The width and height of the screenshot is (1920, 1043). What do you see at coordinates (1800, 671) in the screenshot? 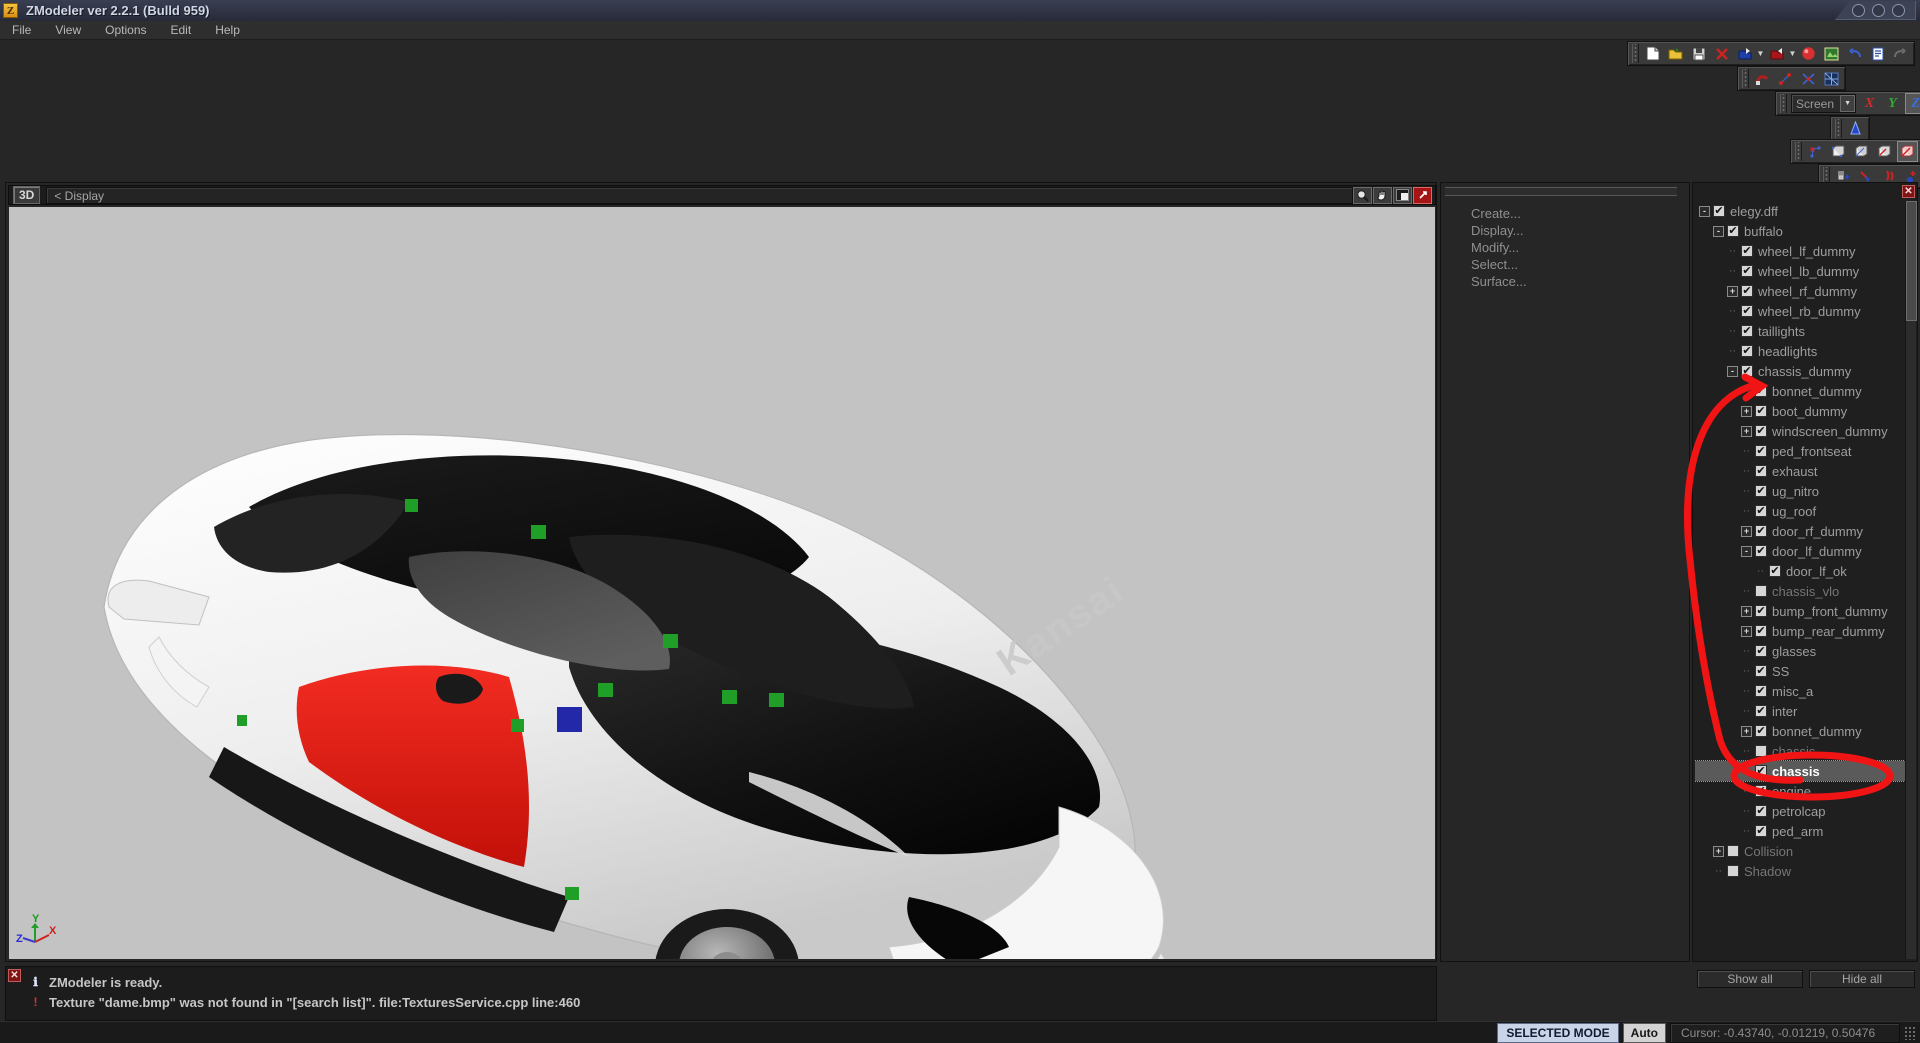
I see `tree-node-ss: ·· ✔ SS` at bounding box center [1800, 671].